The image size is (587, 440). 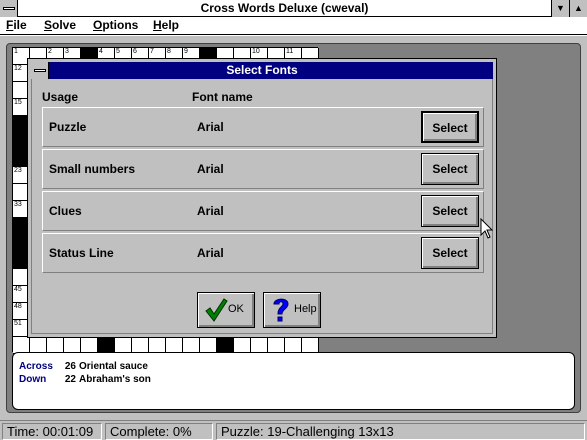 What do you see at coordinates (81, 253) in the screenshot?
I see `usage-label: Status Line` at bounding box center [81, 253].